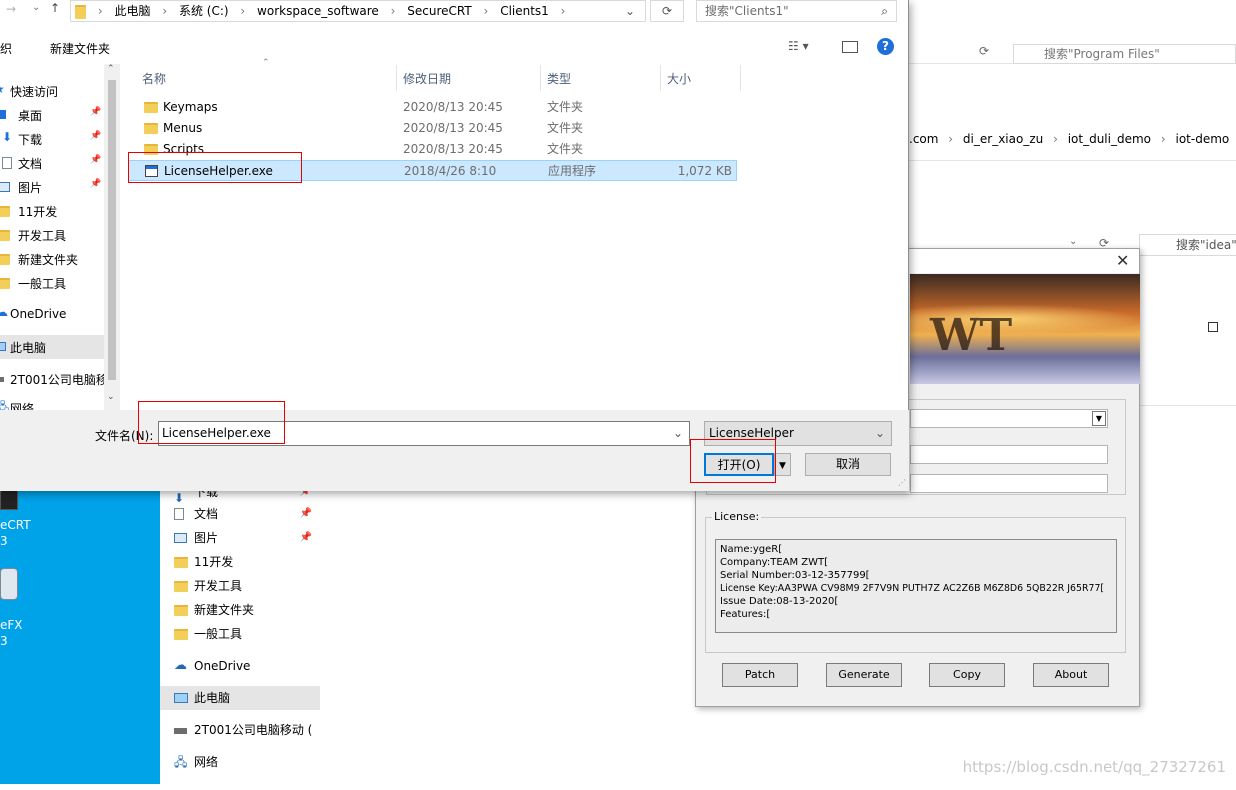 This screenshot has width=1236, height=790. What do you see at coordinates (5, 187) in the screenshot?
I see `picture-icon` at bounding box center [5, 187].